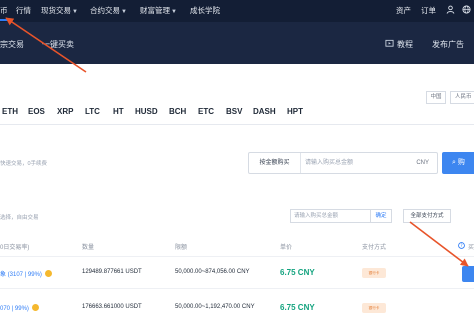 This screenshot has height=316, width=474. I want to click on nav-item-futures: 合约交易▼, so click(108, 11).